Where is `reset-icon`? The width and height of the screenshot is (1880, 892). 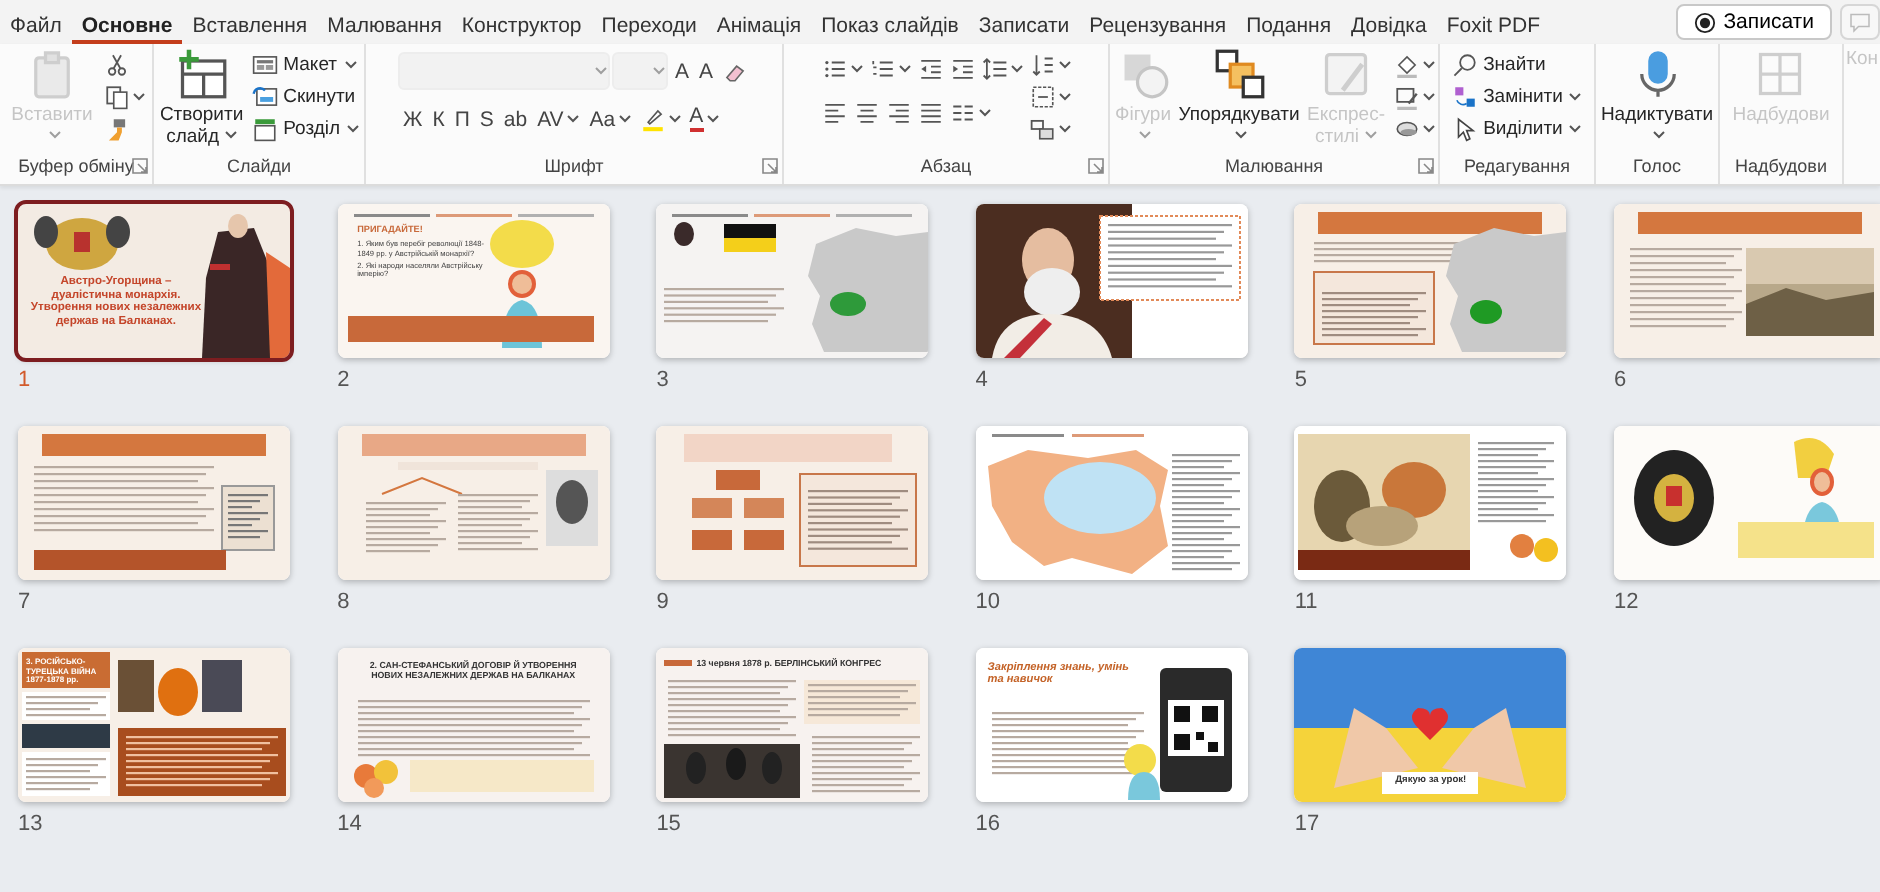
reset-icon is located at coordinates (264, 96).